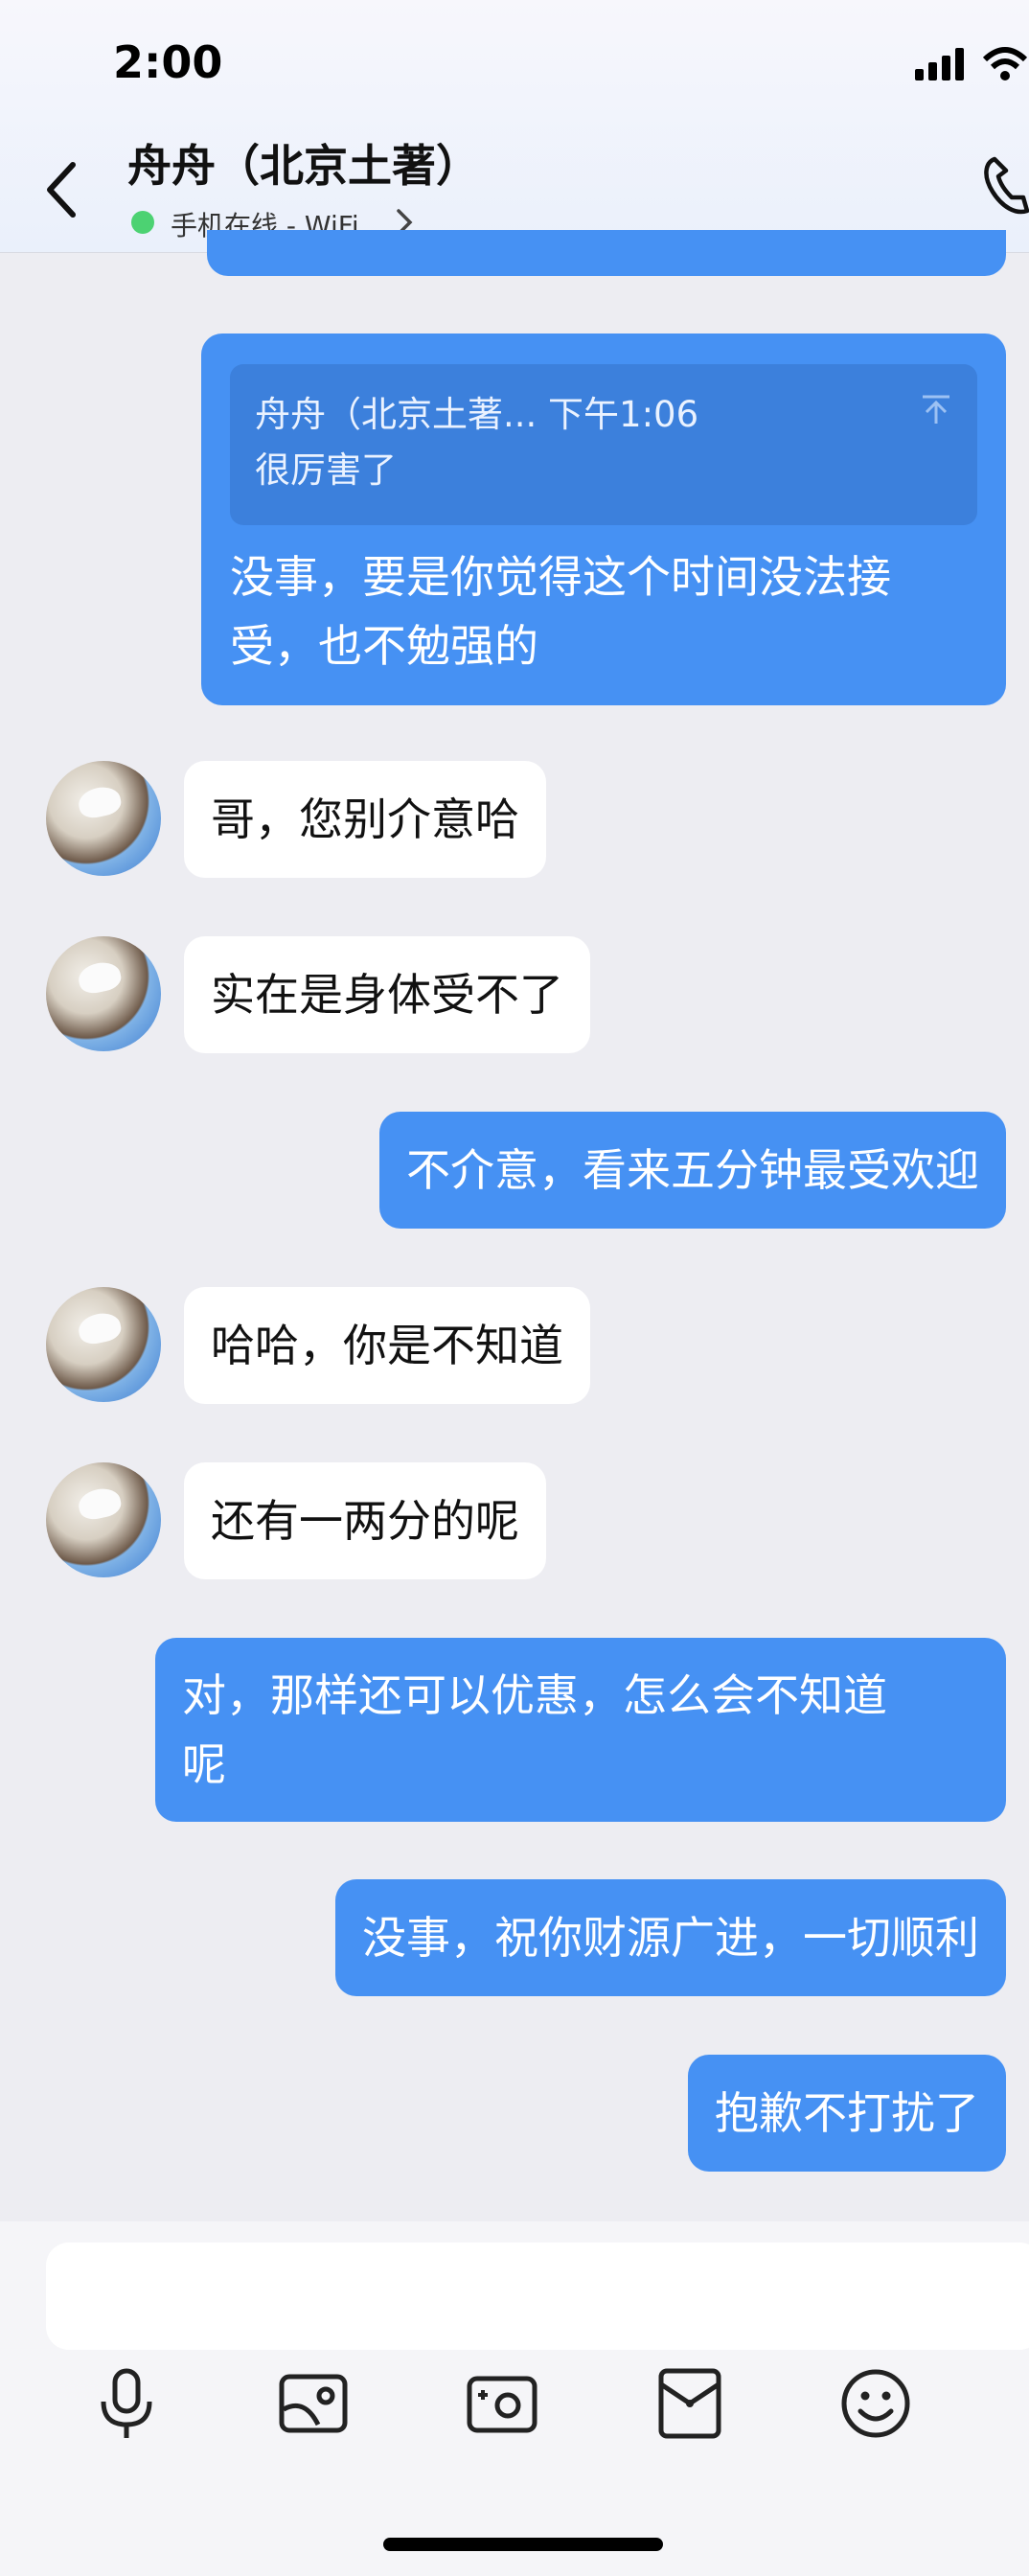 This screenshot has width=1029, height=2576. I want to click on message-text: 还有一两分的呢, so click(365, 1521).